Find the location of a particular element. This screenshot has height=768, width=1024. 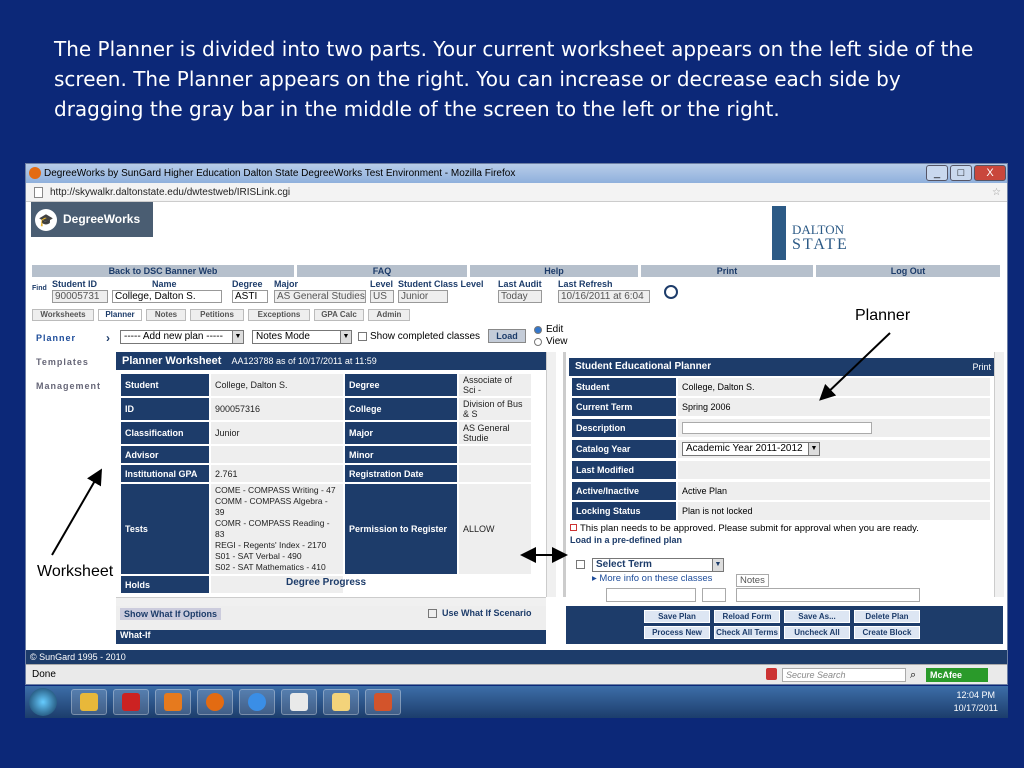

start-button is located at coordinates (43, 702).